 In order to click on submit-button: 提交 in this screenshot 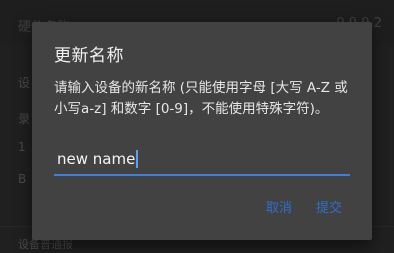, I will do `click(329, 206)`.